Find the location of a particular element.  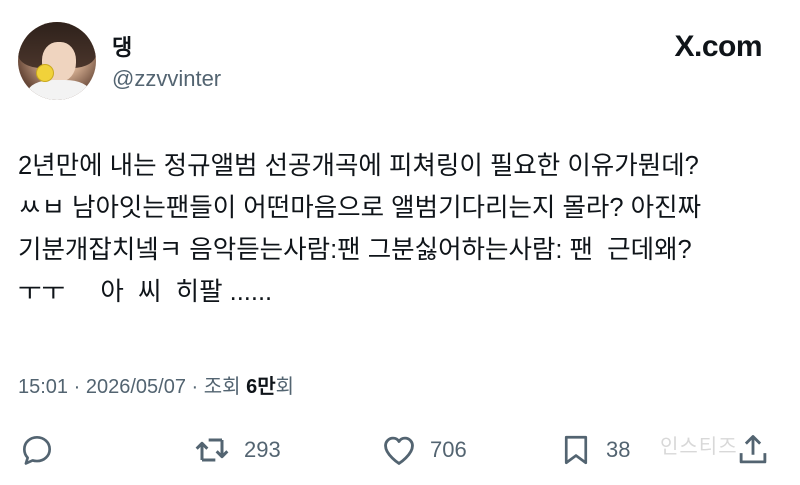

author-handle: @zzvvinter is located at coordinates (166, 79).